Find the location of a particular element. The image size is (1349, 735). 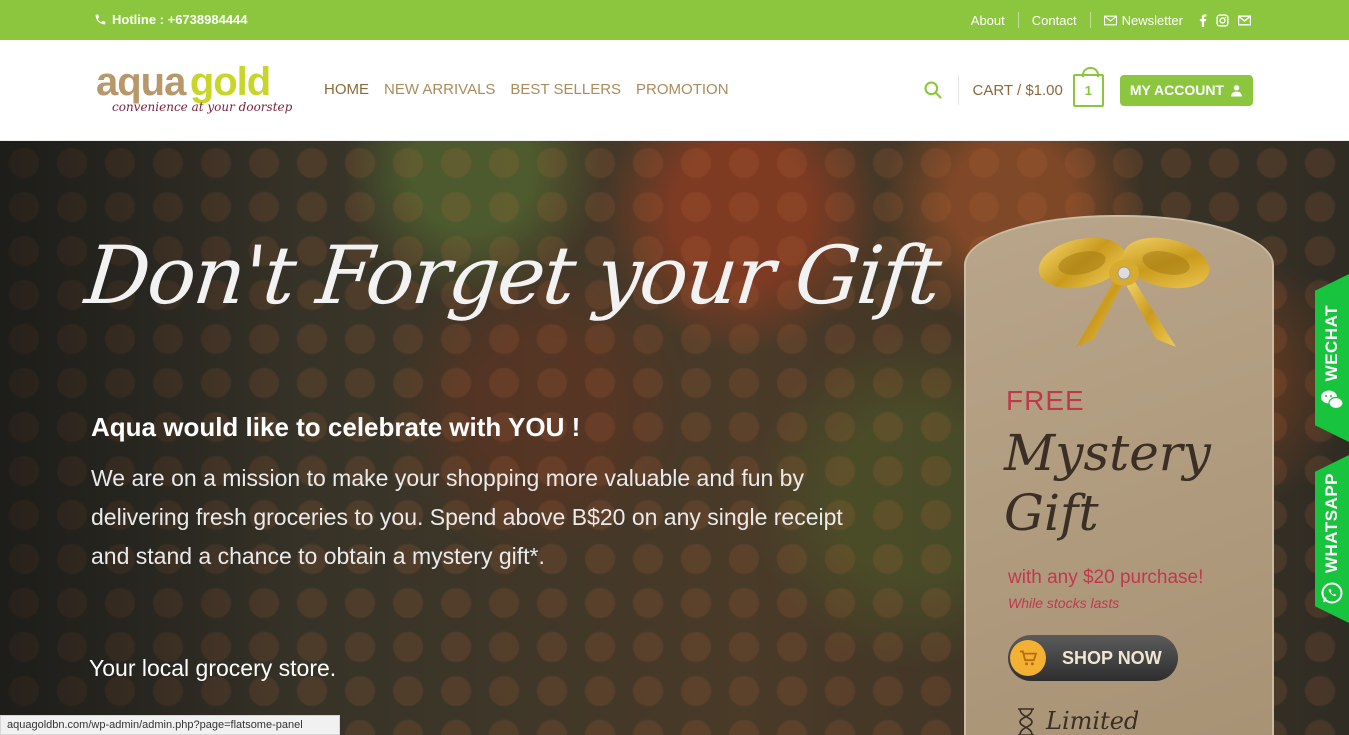

logo-tagline: convenience at your doorstep is located at coordinates (202, 107).